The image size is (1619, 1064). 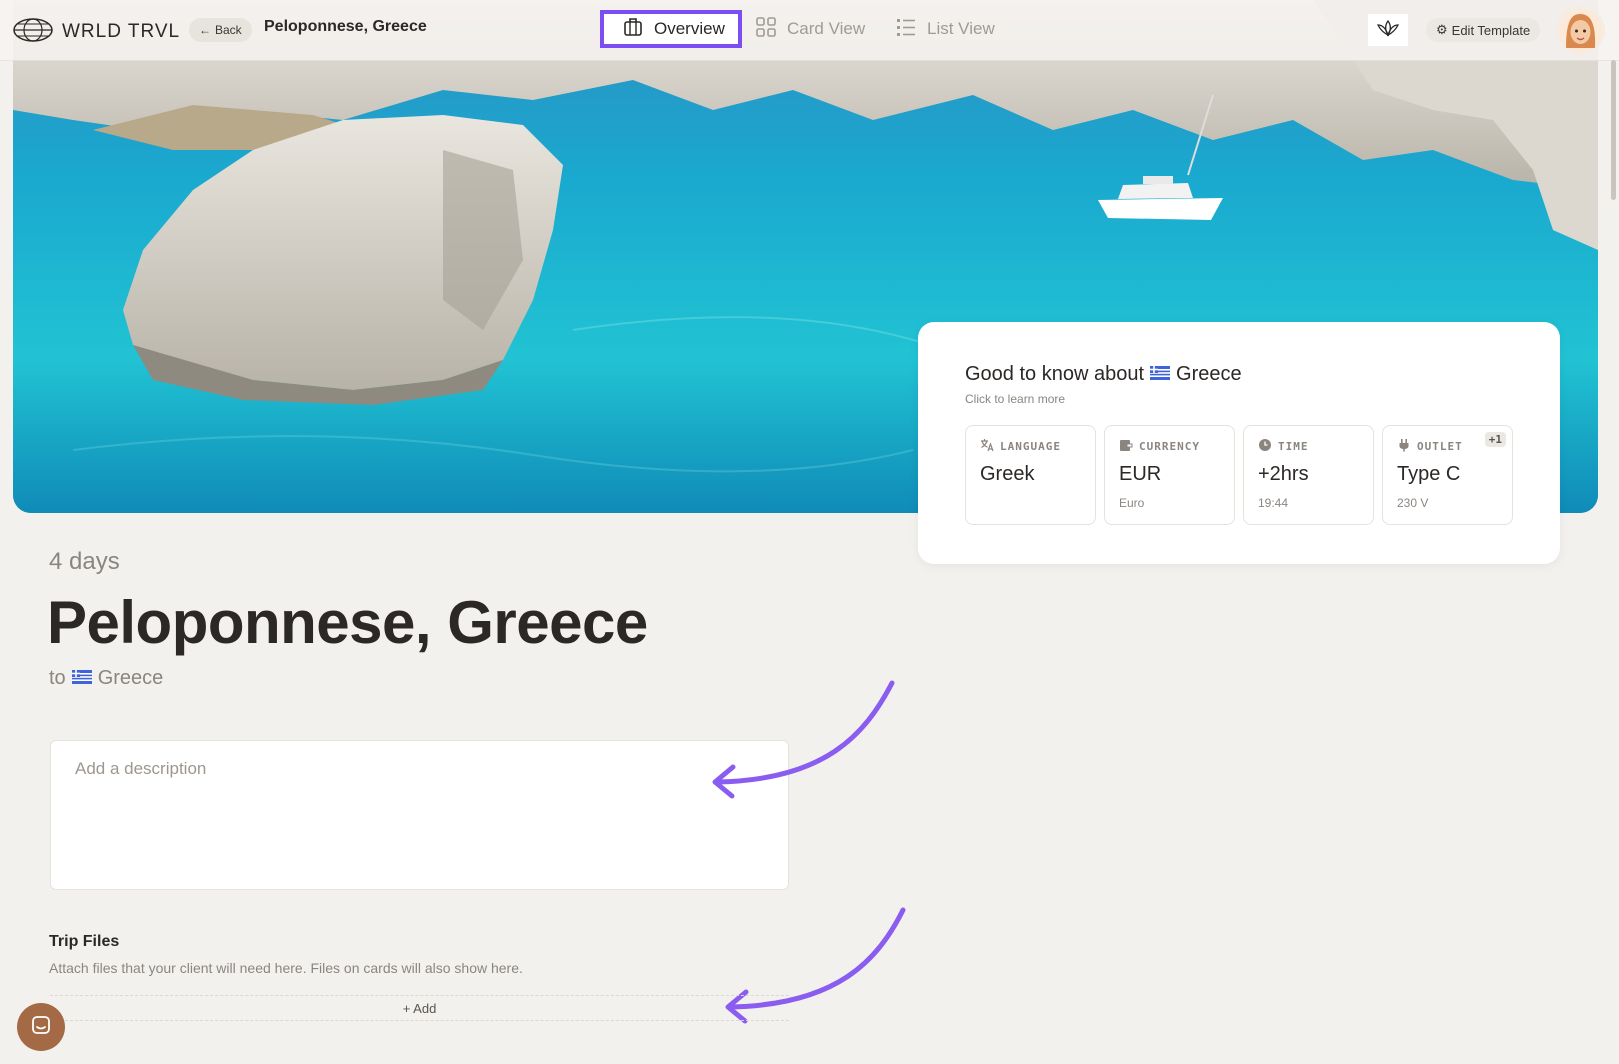 I want to click on outlet-tile-label-row: OUTLET, so click(x=1447, y=446).